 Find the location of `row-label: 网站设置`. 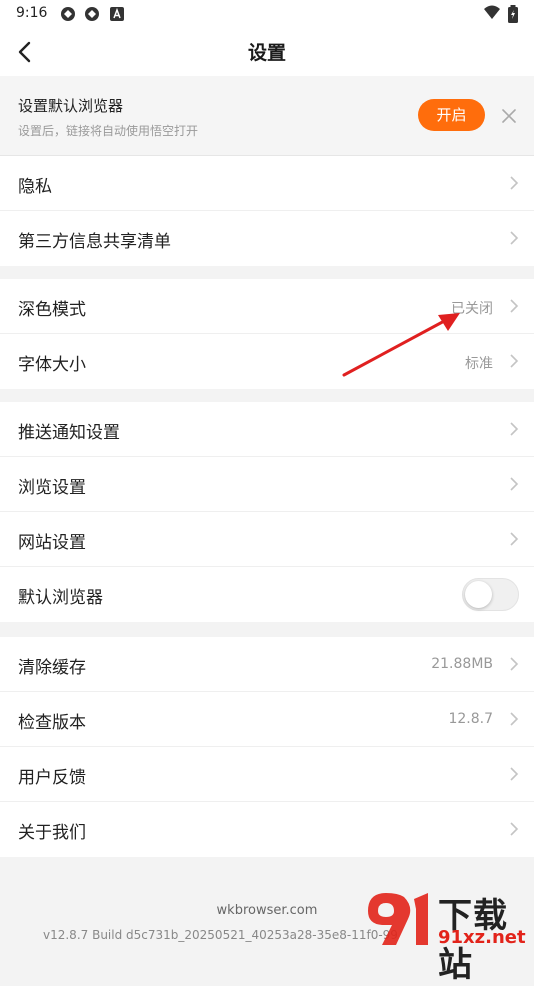

row-label: 网站设置 is located at coordinates (52, 543).